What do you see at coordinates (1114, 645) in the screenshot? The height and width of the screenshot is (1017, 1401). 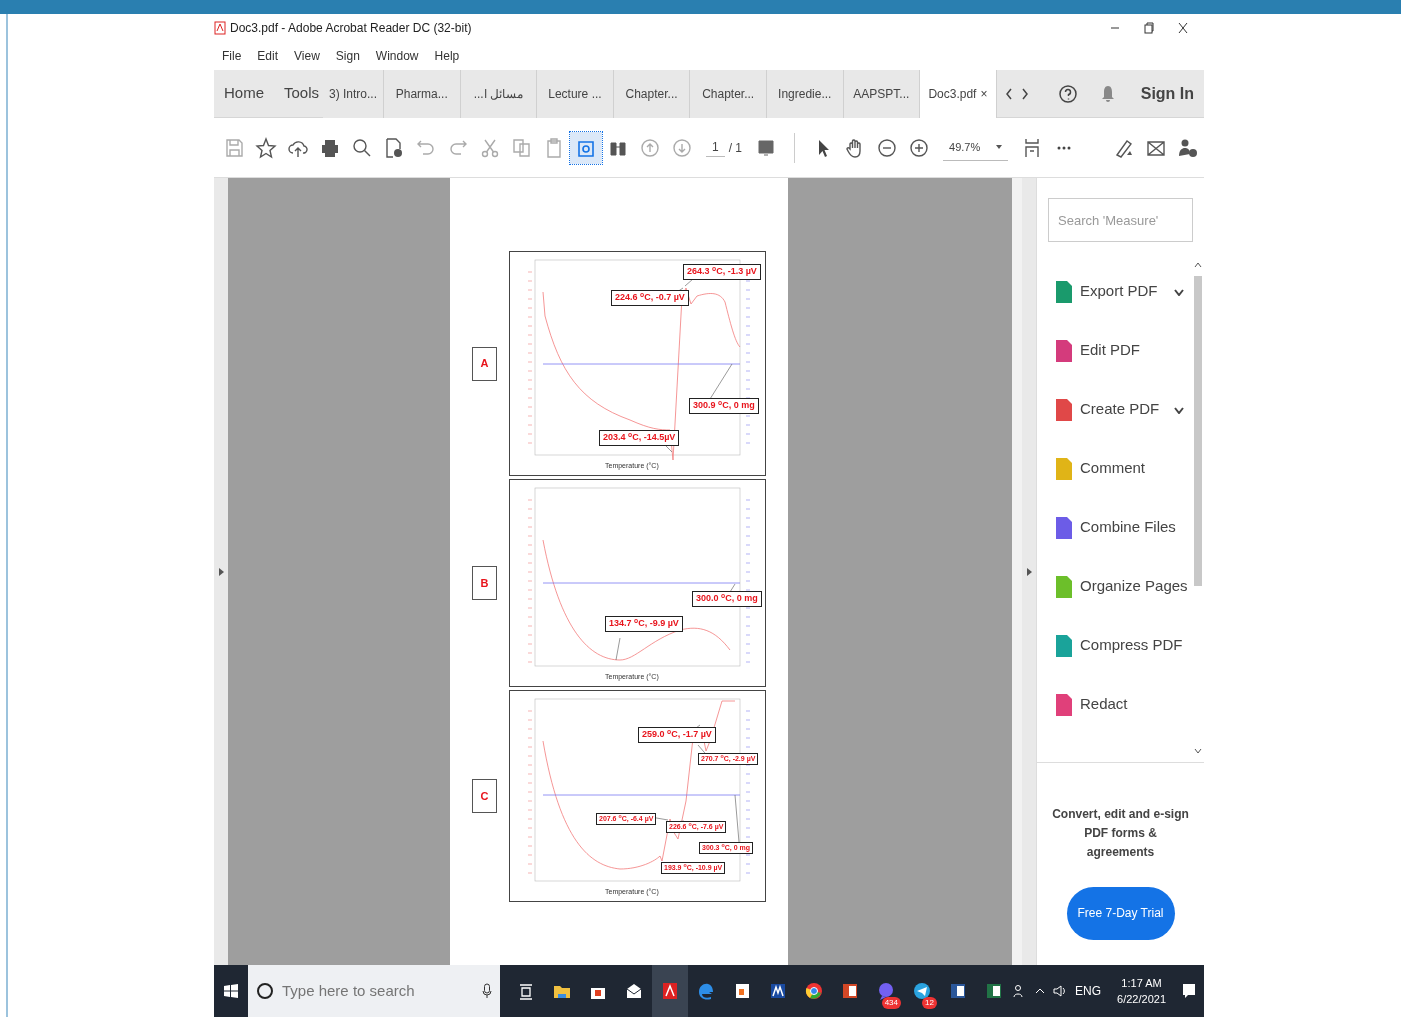 I see `tool-item: Compress PDF` at bounding box center [1114, 645].